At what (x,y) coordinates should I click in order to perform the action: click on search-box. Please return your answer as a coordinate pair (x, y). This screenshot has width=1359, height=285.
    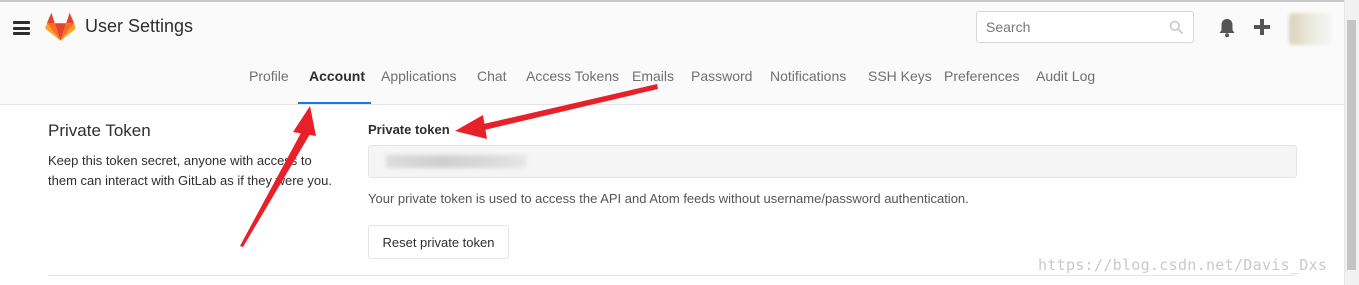
    Looking at the image, I should click on (1085, 27).